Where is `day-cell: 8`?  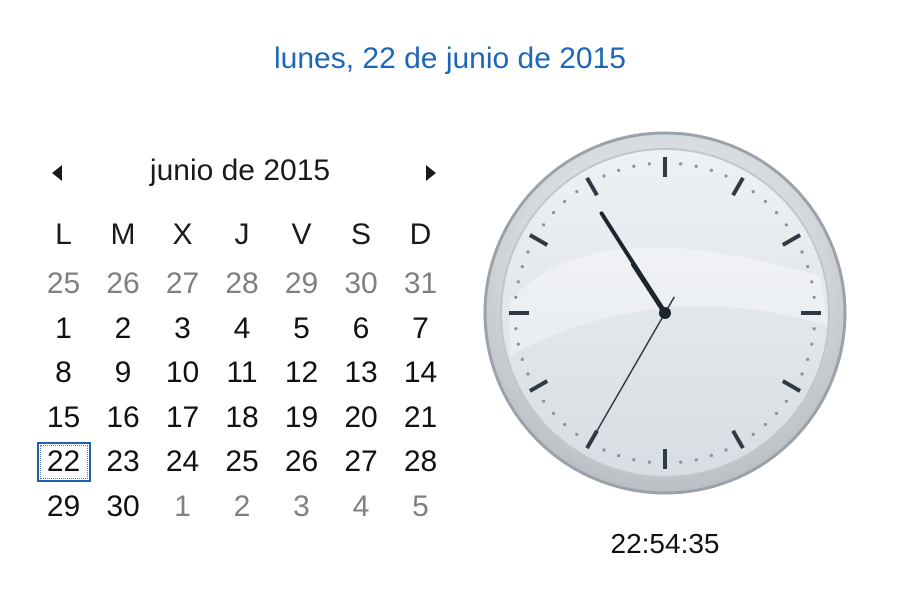 day-cell: 8 is located at coordinates (63, 373).